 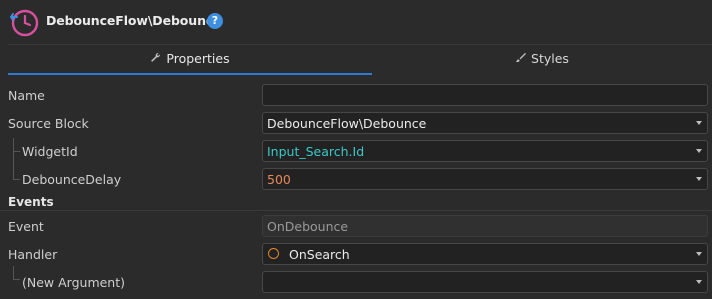 I want to click on divider, so click(x=356, y=210).